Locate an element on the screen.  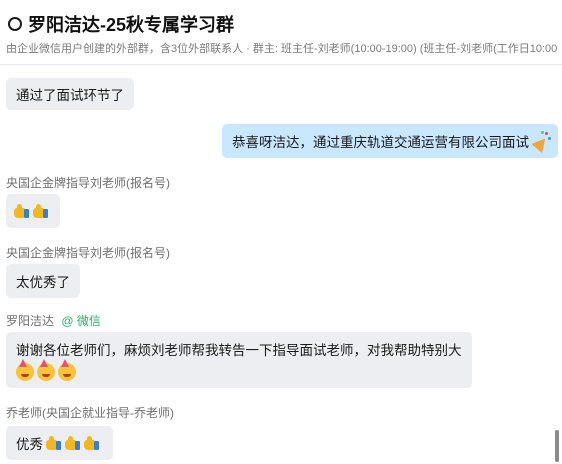
group-title: 罗阳洁达-25秋专属学习群 is located at coordinates (131, 24).